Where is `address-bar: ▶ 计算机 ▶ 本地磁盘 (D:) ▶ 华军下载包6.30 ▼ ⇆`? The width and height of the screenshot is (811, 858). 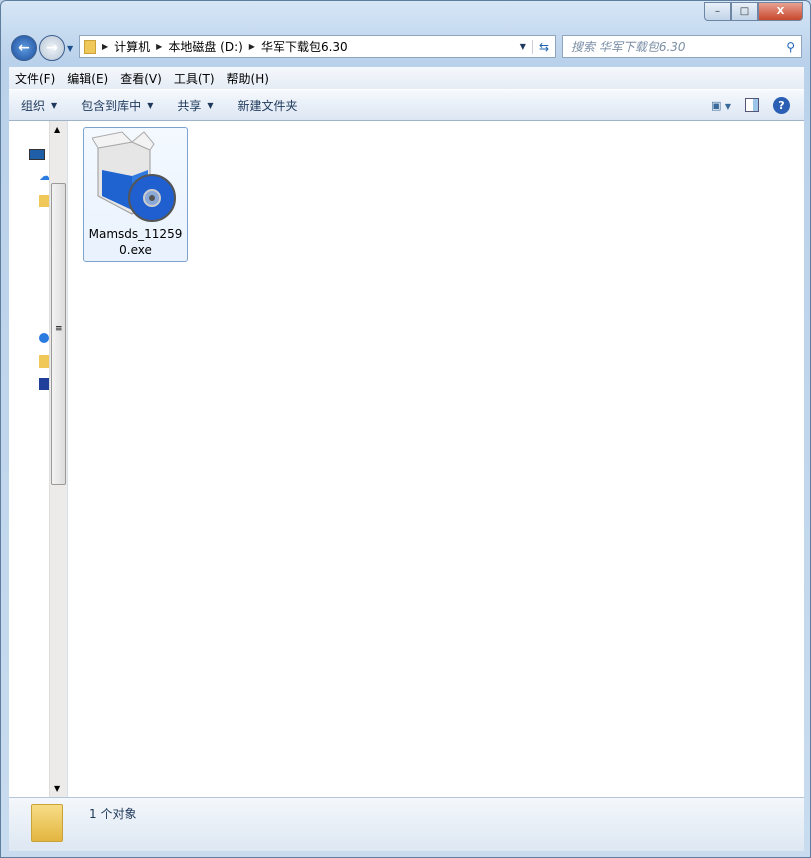
address-bar: ▶ 计算机 ▶ 本地磁盘 (D:) ▶ 华军下载包6.30 ▼ ⇆ is located at coordinates (317, 46).